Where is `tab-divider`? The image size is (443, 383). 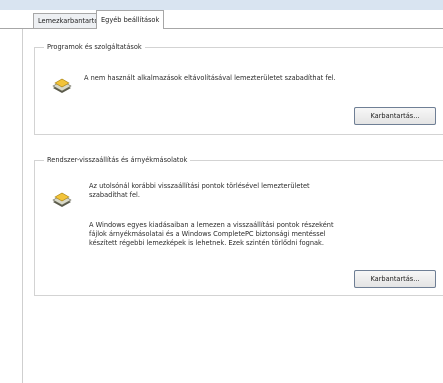
tab-divider is located at coordinates (221, 28).